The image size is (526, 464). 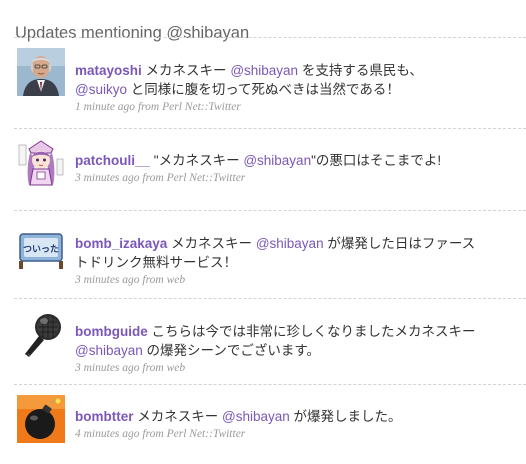 What do you see at coordinates (198, 160) in the screenshot?
I see `status-text: "メカネスキー` at bounding box center [198, 160].